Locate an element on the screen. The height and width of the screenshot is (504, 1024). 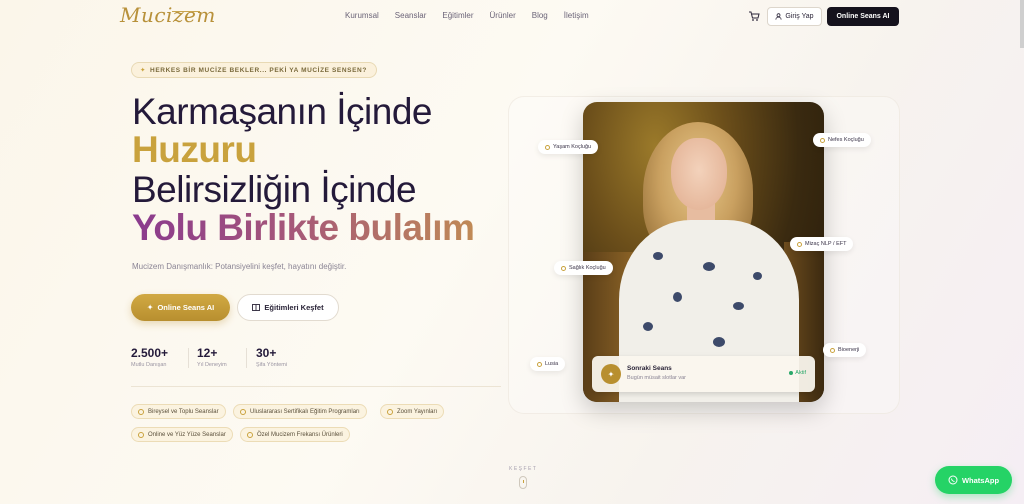
stat-methods-value: 30+ is located at coordinates (266, 353).